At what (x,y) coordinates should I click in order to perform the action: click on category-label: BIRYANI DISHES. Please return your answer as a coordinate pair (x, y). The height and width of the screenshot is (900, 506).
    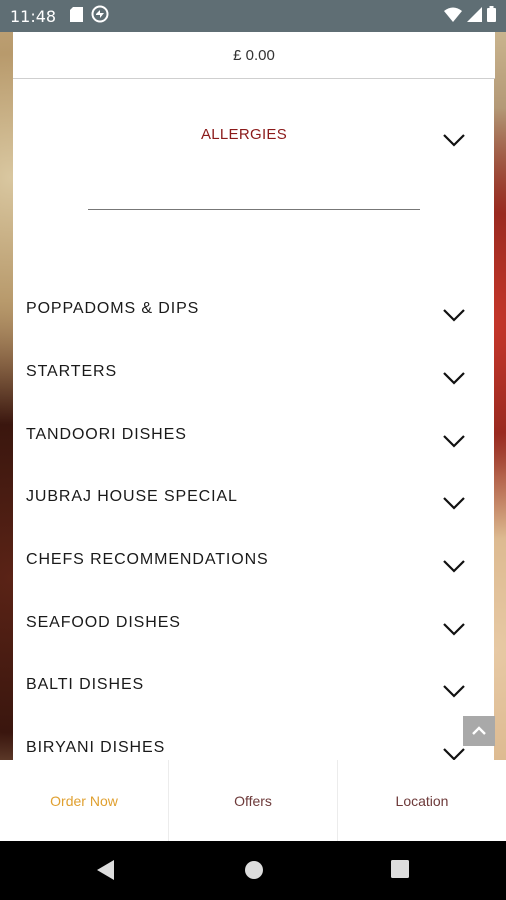
    Looking at the image, I should click on (96, 747).